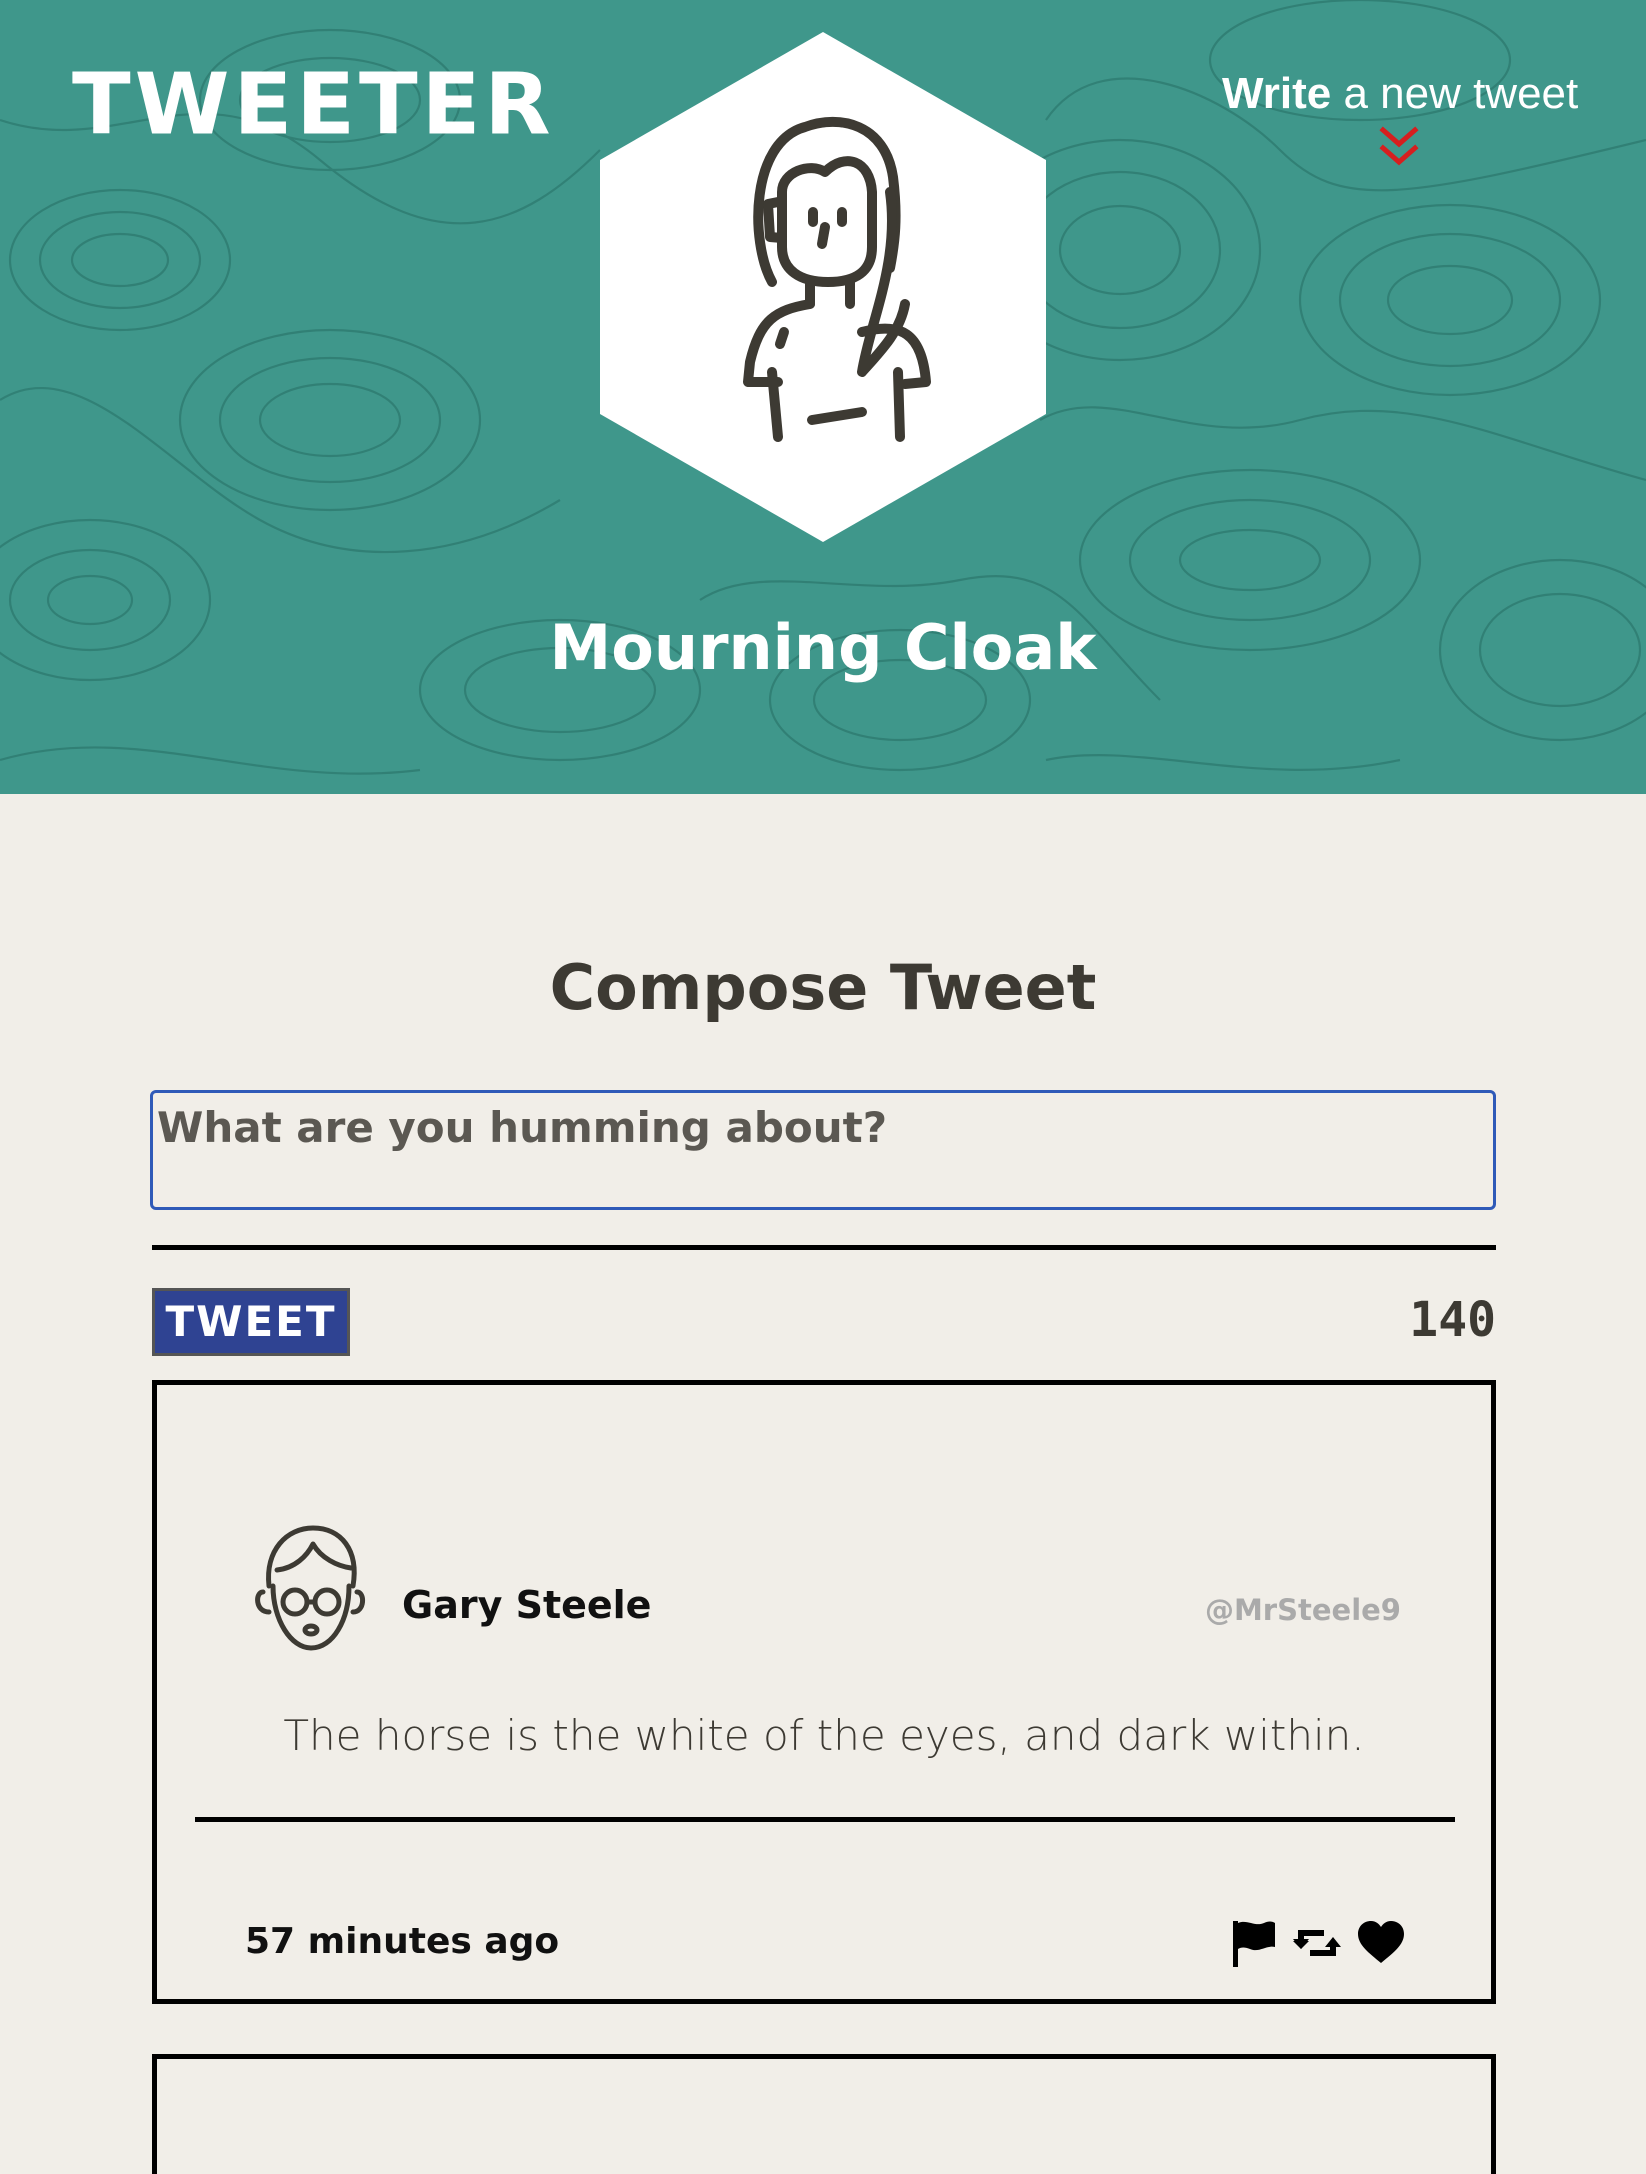  What do you see at coordinates (1381, 1943) in the screenshot?
I see `heart-icon` at bounding box center [1381, 1943].